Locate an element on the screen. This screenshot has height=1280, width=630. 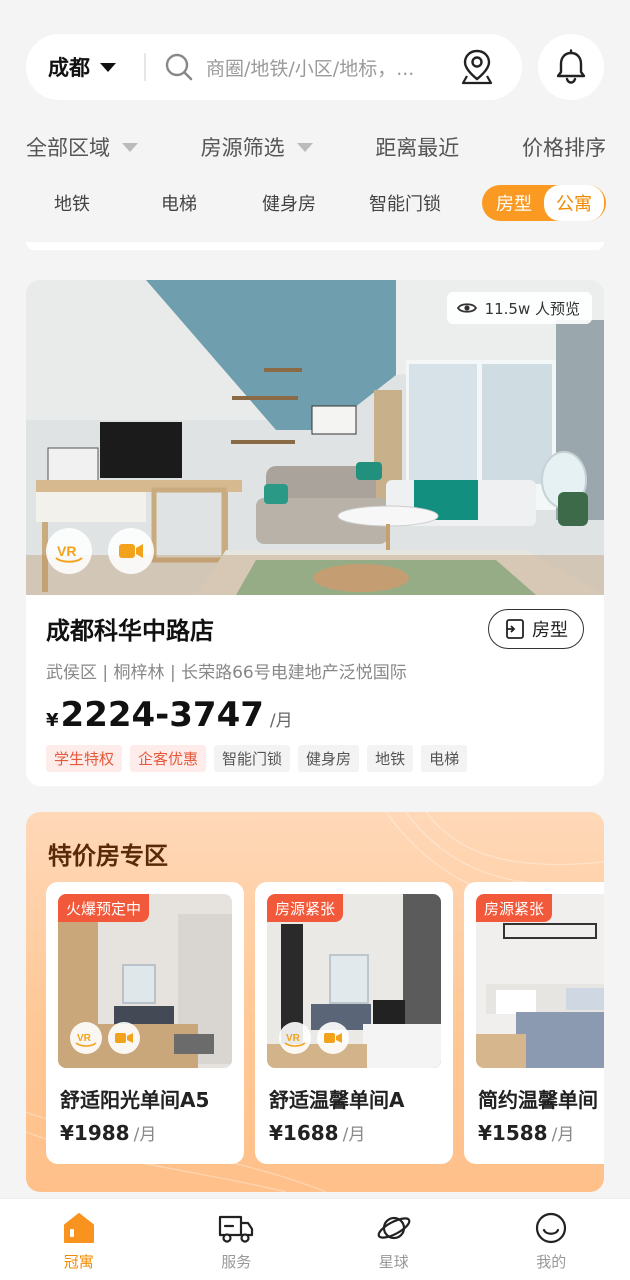
filter-label: 距离最近 is located at coordinates (417, 148).